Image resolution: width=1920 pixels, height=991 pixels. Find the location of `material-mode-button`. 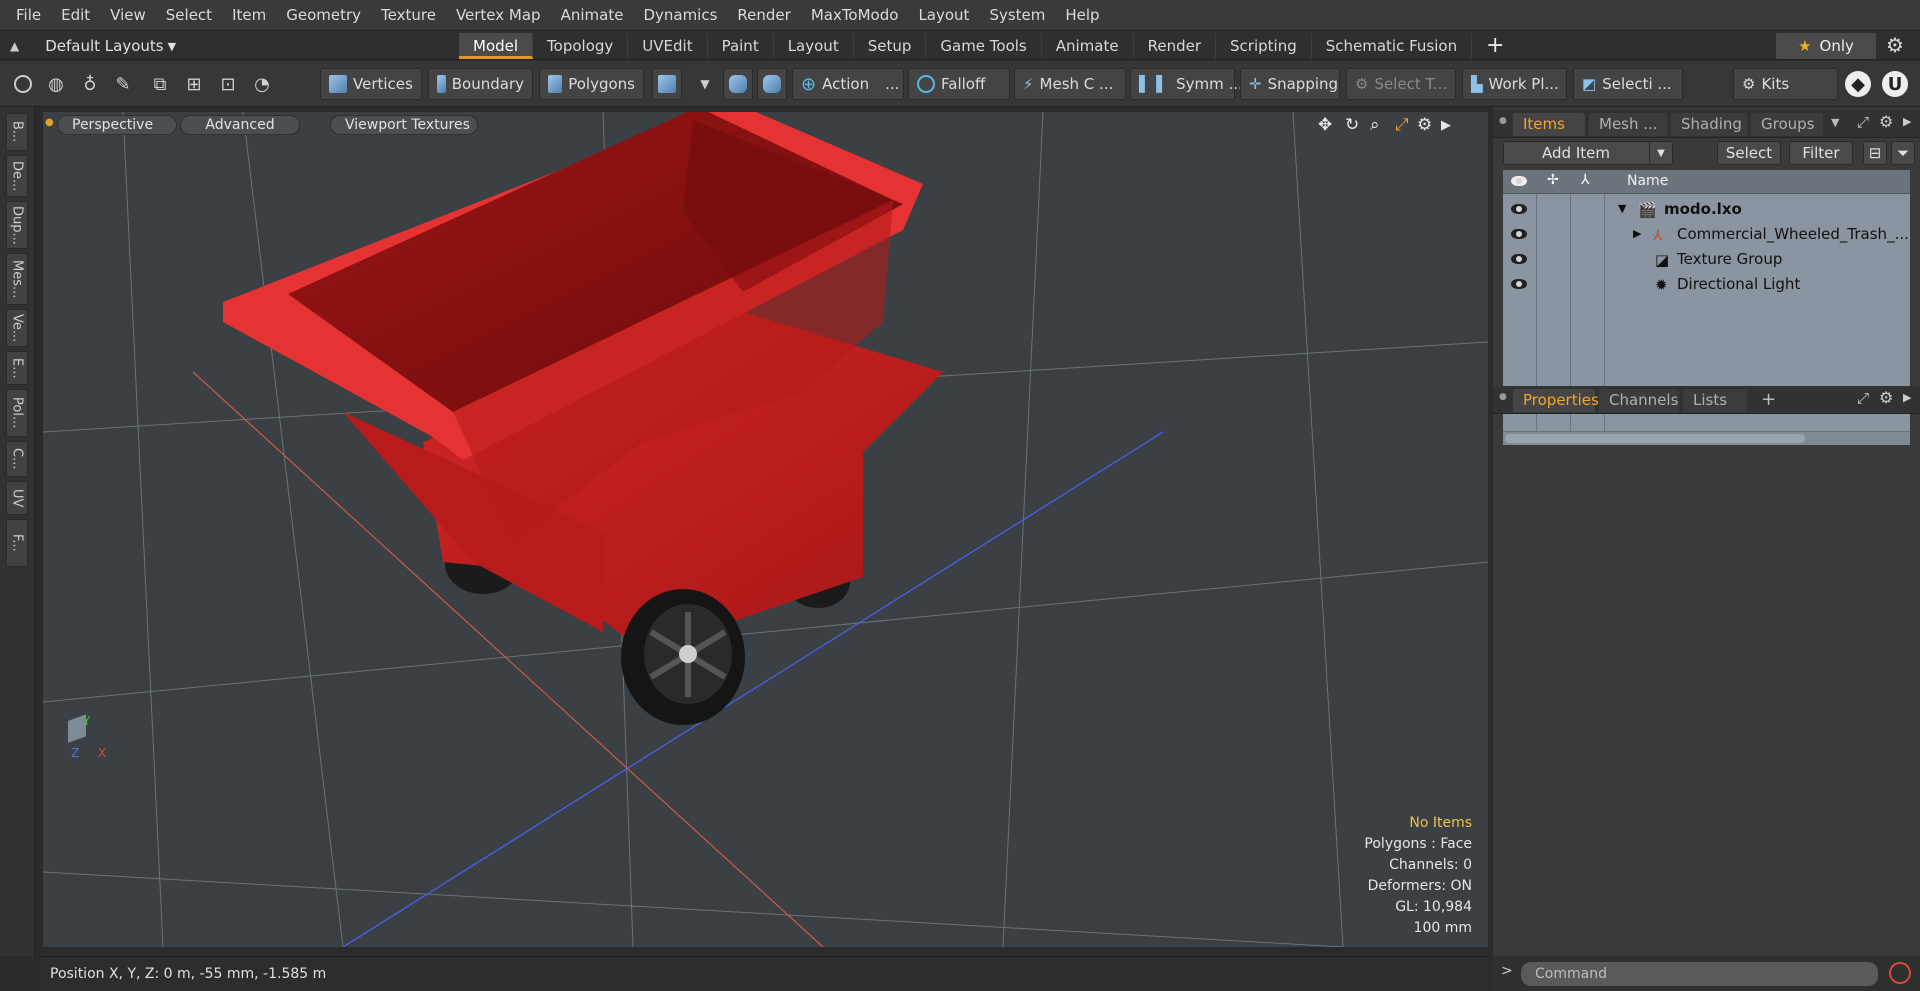

material-mode-button is located at coordinates (667, 84).